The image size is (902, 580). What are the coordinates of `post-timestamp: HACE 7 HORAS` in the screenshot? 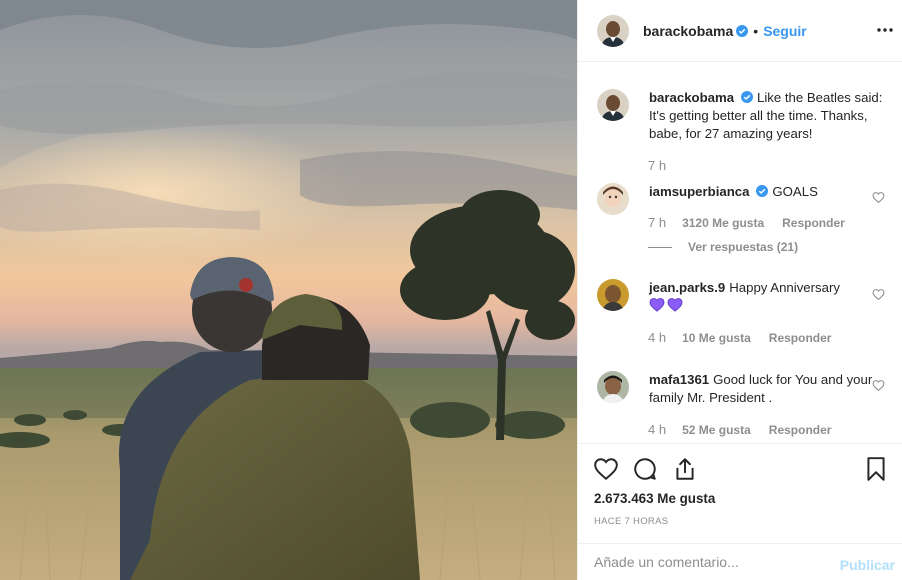 It's located at (631, 521).